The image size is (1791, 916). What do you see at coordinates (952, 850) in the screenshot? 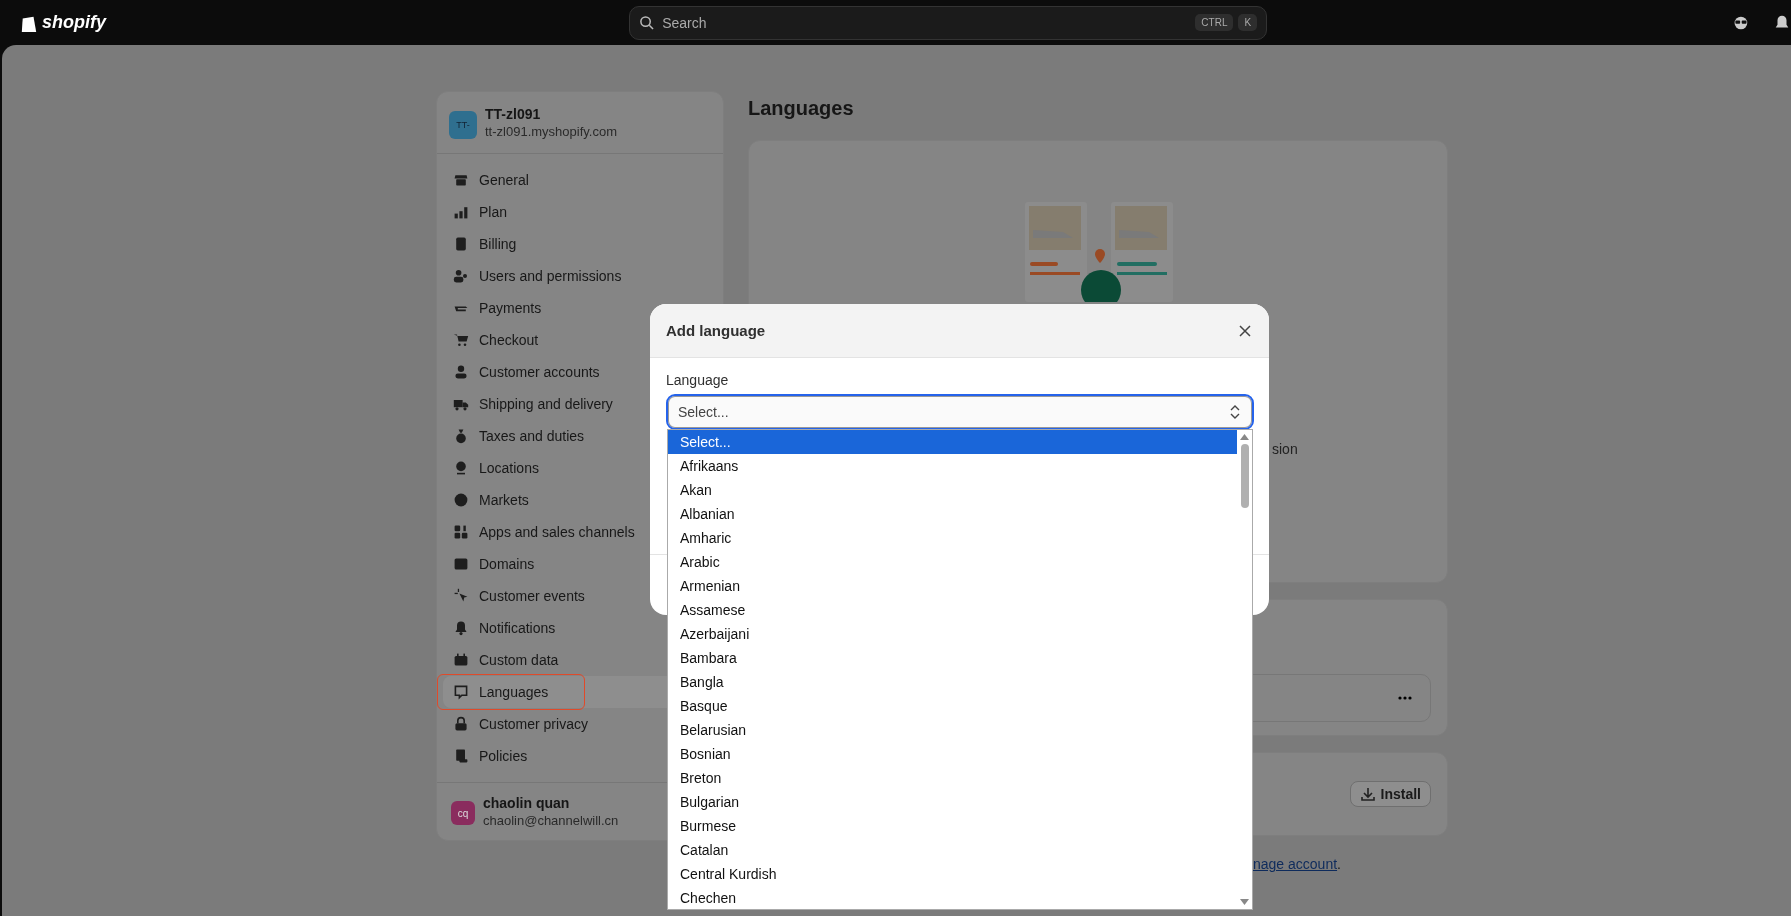
I see `language-option: Catalan` at bounding box center [952, 850].